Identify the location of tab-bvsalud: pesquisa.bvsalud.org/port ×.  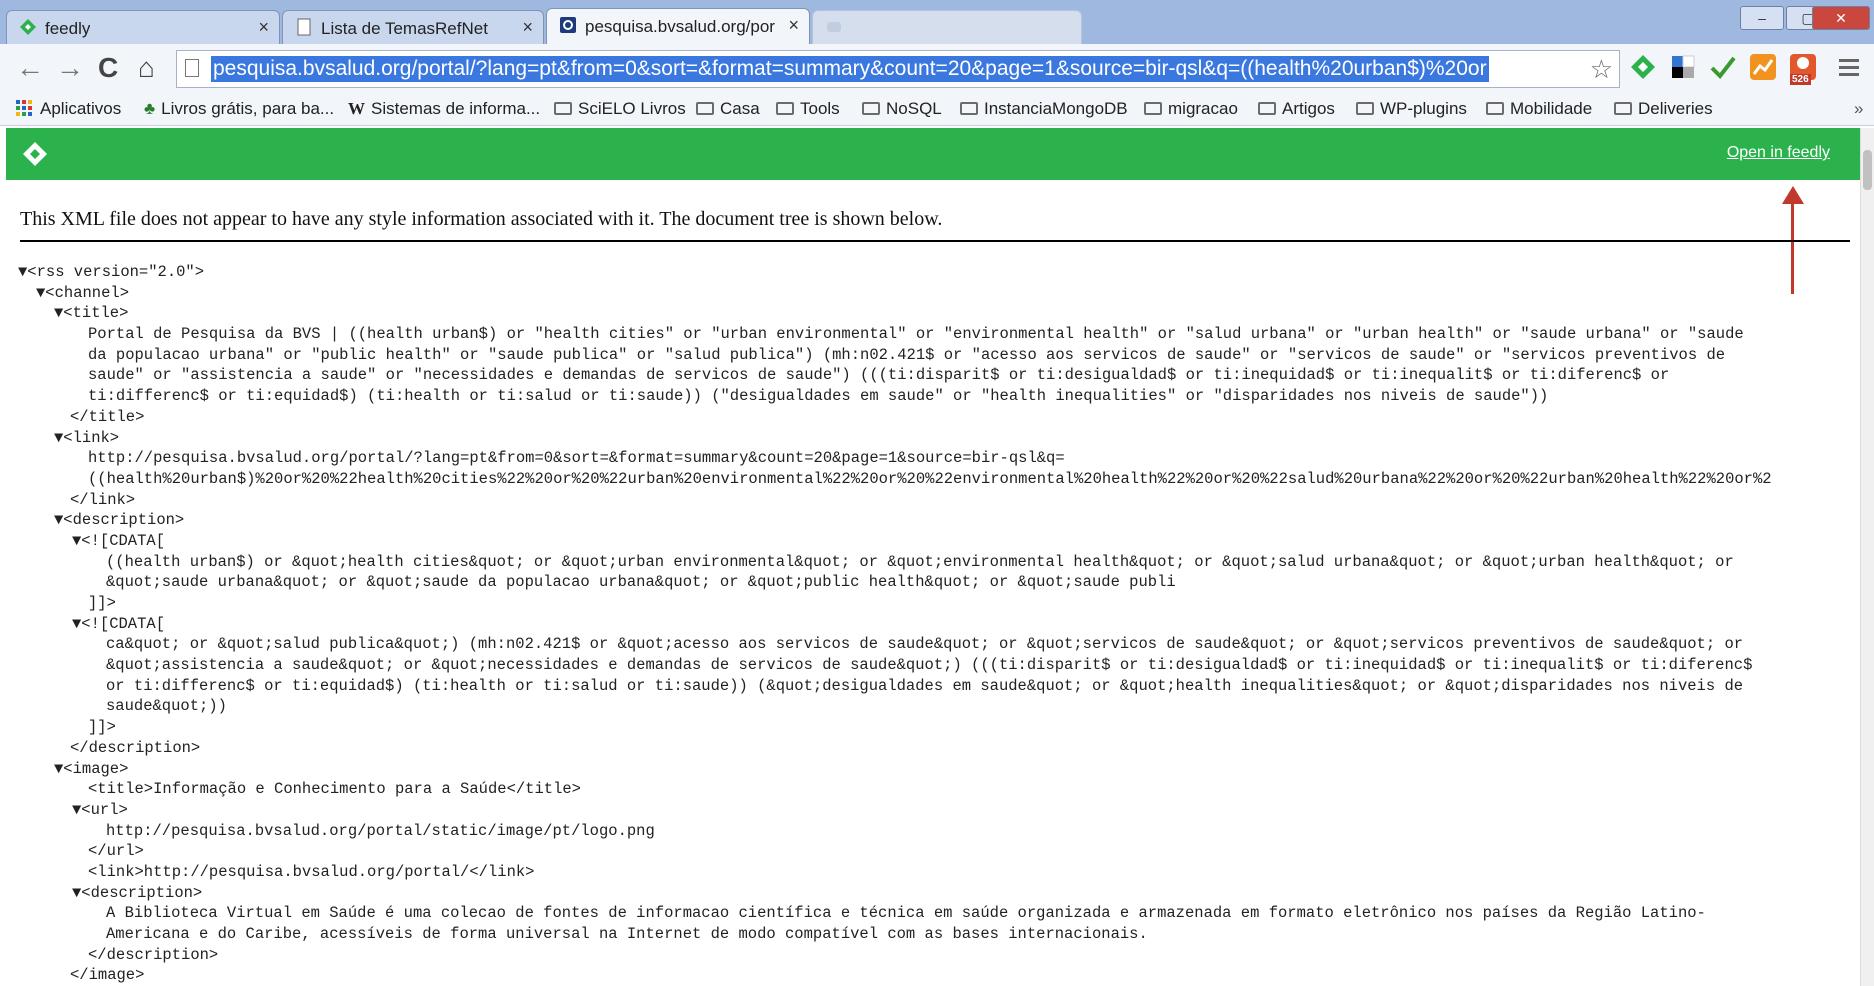
(678, 26).